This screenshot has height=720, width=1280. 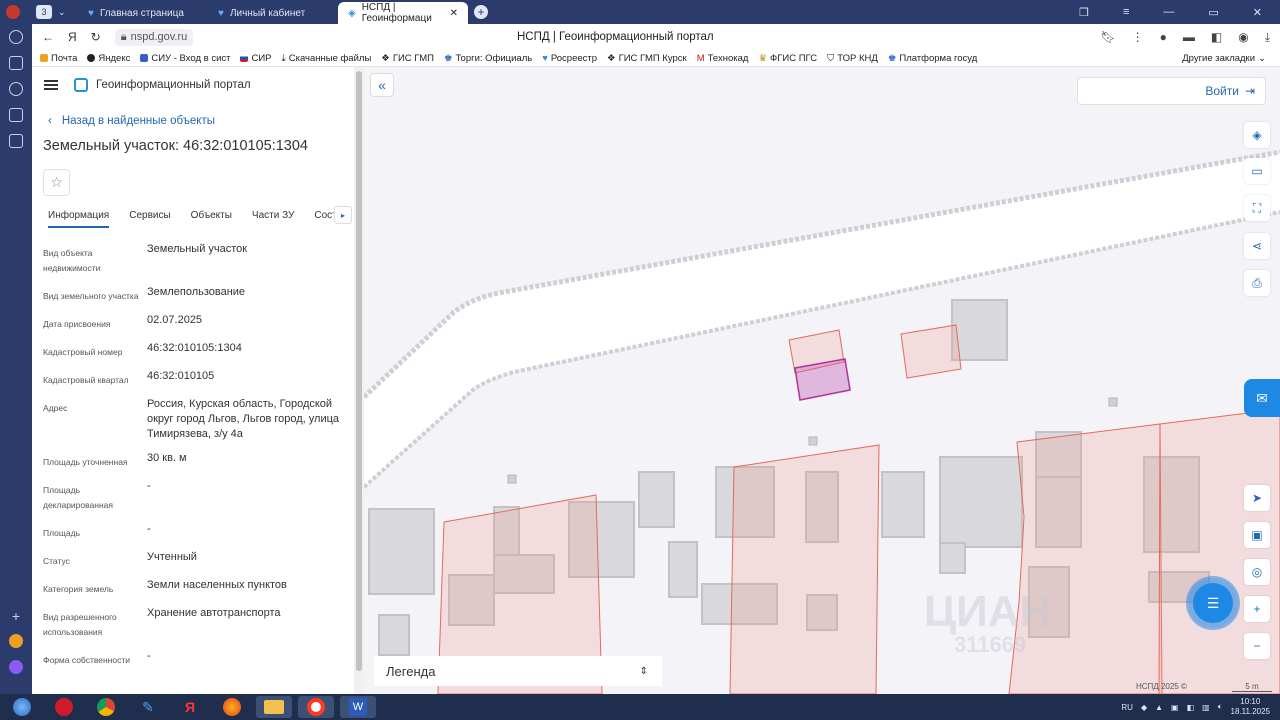 I want to click on locate-button: ➤, so click(x=1257, y=498).